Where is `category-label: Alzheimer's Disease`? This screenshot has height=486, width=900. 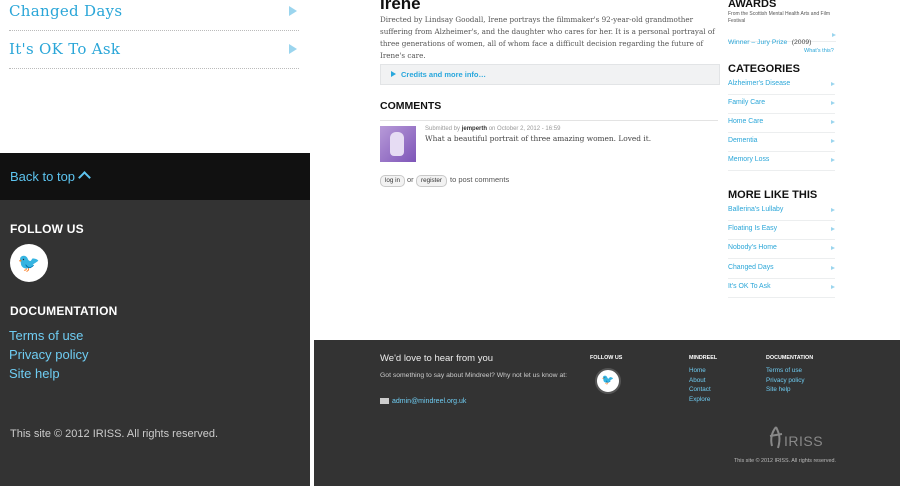 category-label: Alzheimer's Disease is located at coordinates (759, 83).